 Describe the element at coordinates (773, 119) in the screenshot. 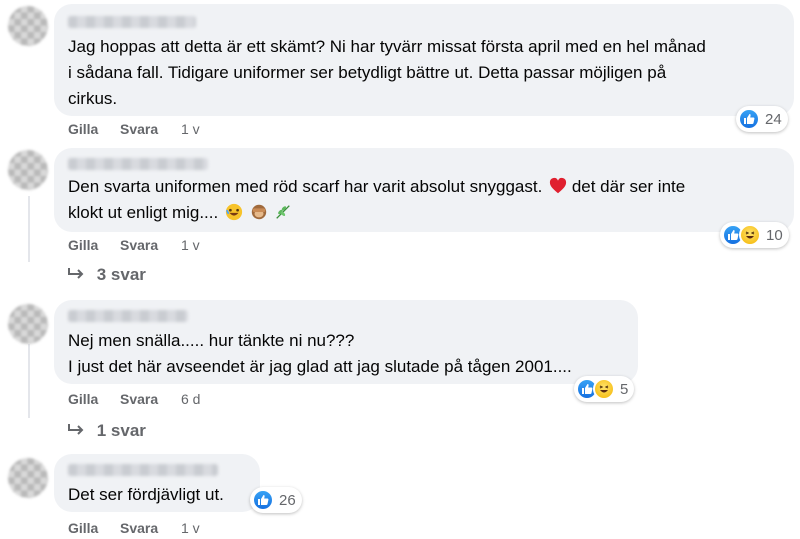

I see `reaction-count: 24` at that location.